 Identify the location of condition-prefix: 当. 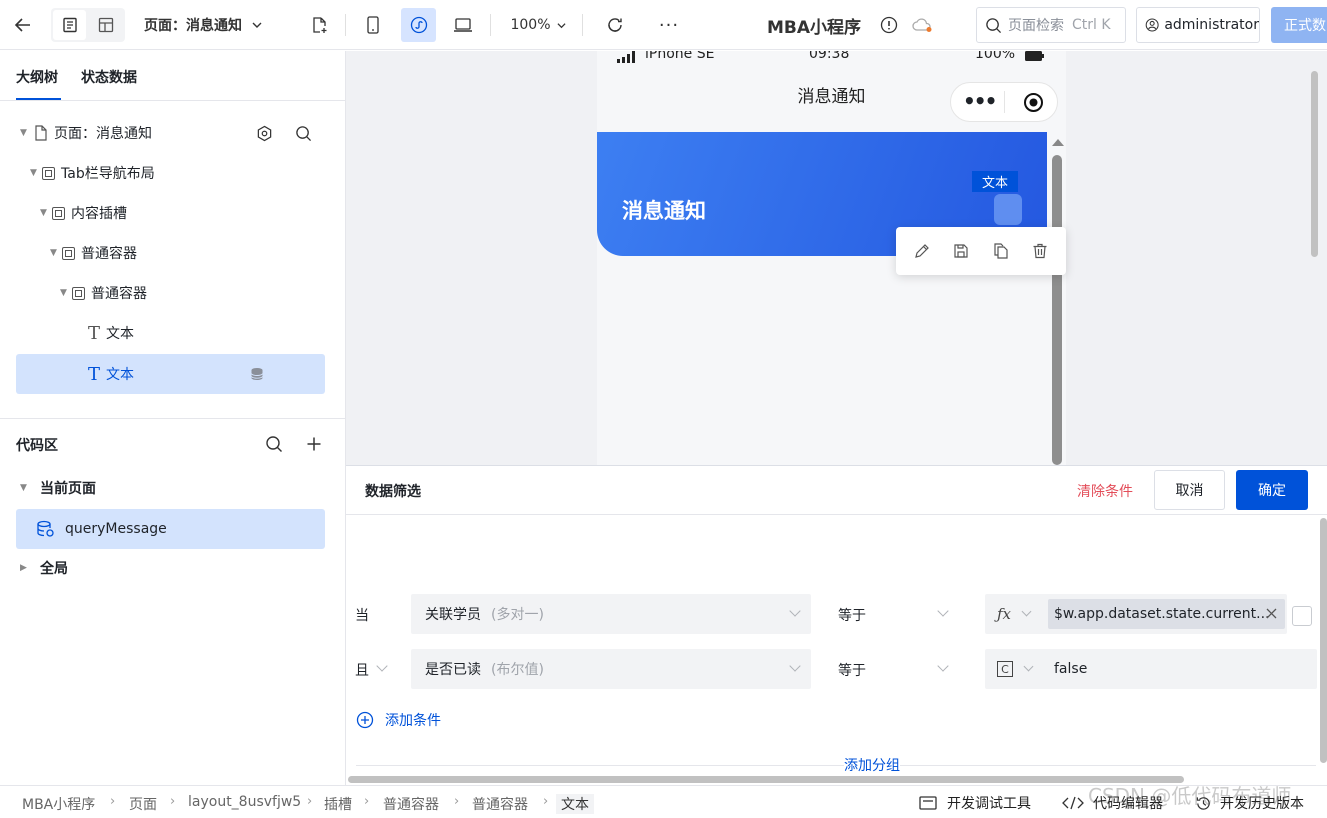
(362, 616).